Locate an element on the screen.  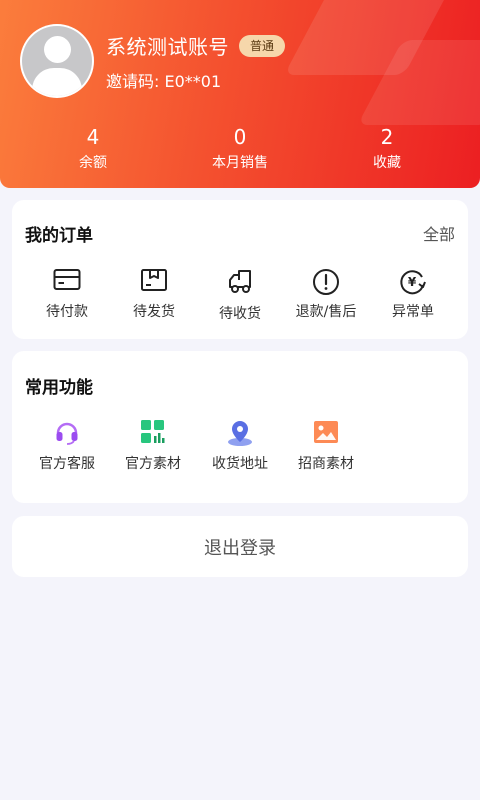
stat-favorites: 2 收藏 is located at coordinates (387, 148).